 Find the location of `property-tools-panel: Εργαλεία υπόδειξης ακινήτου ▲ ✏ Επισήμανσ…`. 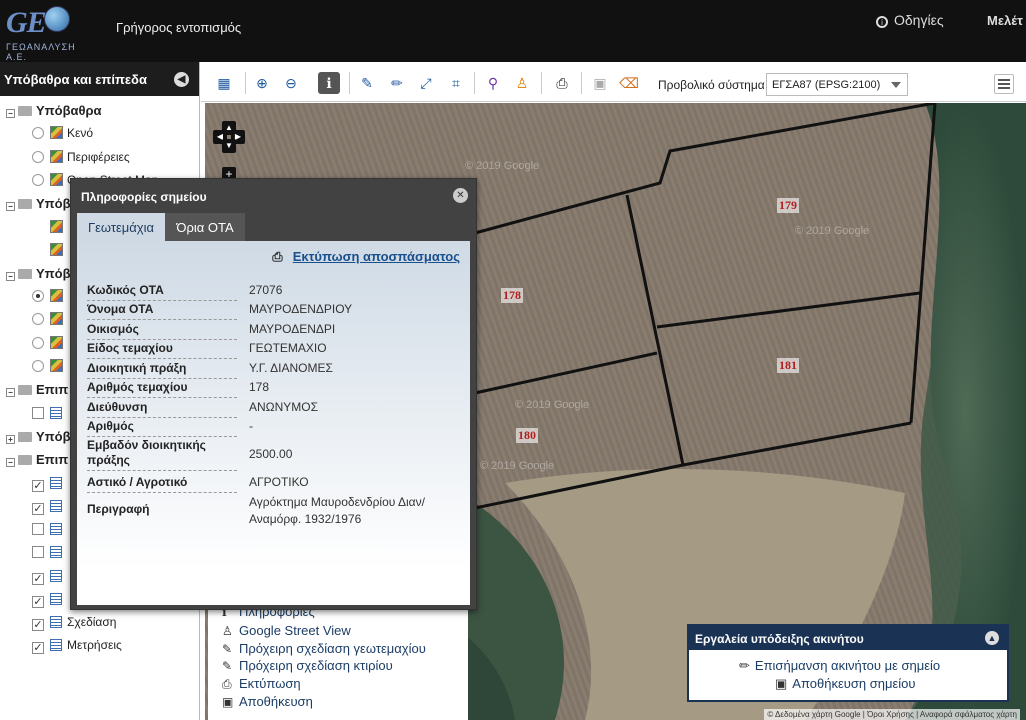

property-tools-panel: Εργαλεία υπόδειξης ακινήτου ▲ ✏ Επισήμανσ… is located at coordinates (848, 663).